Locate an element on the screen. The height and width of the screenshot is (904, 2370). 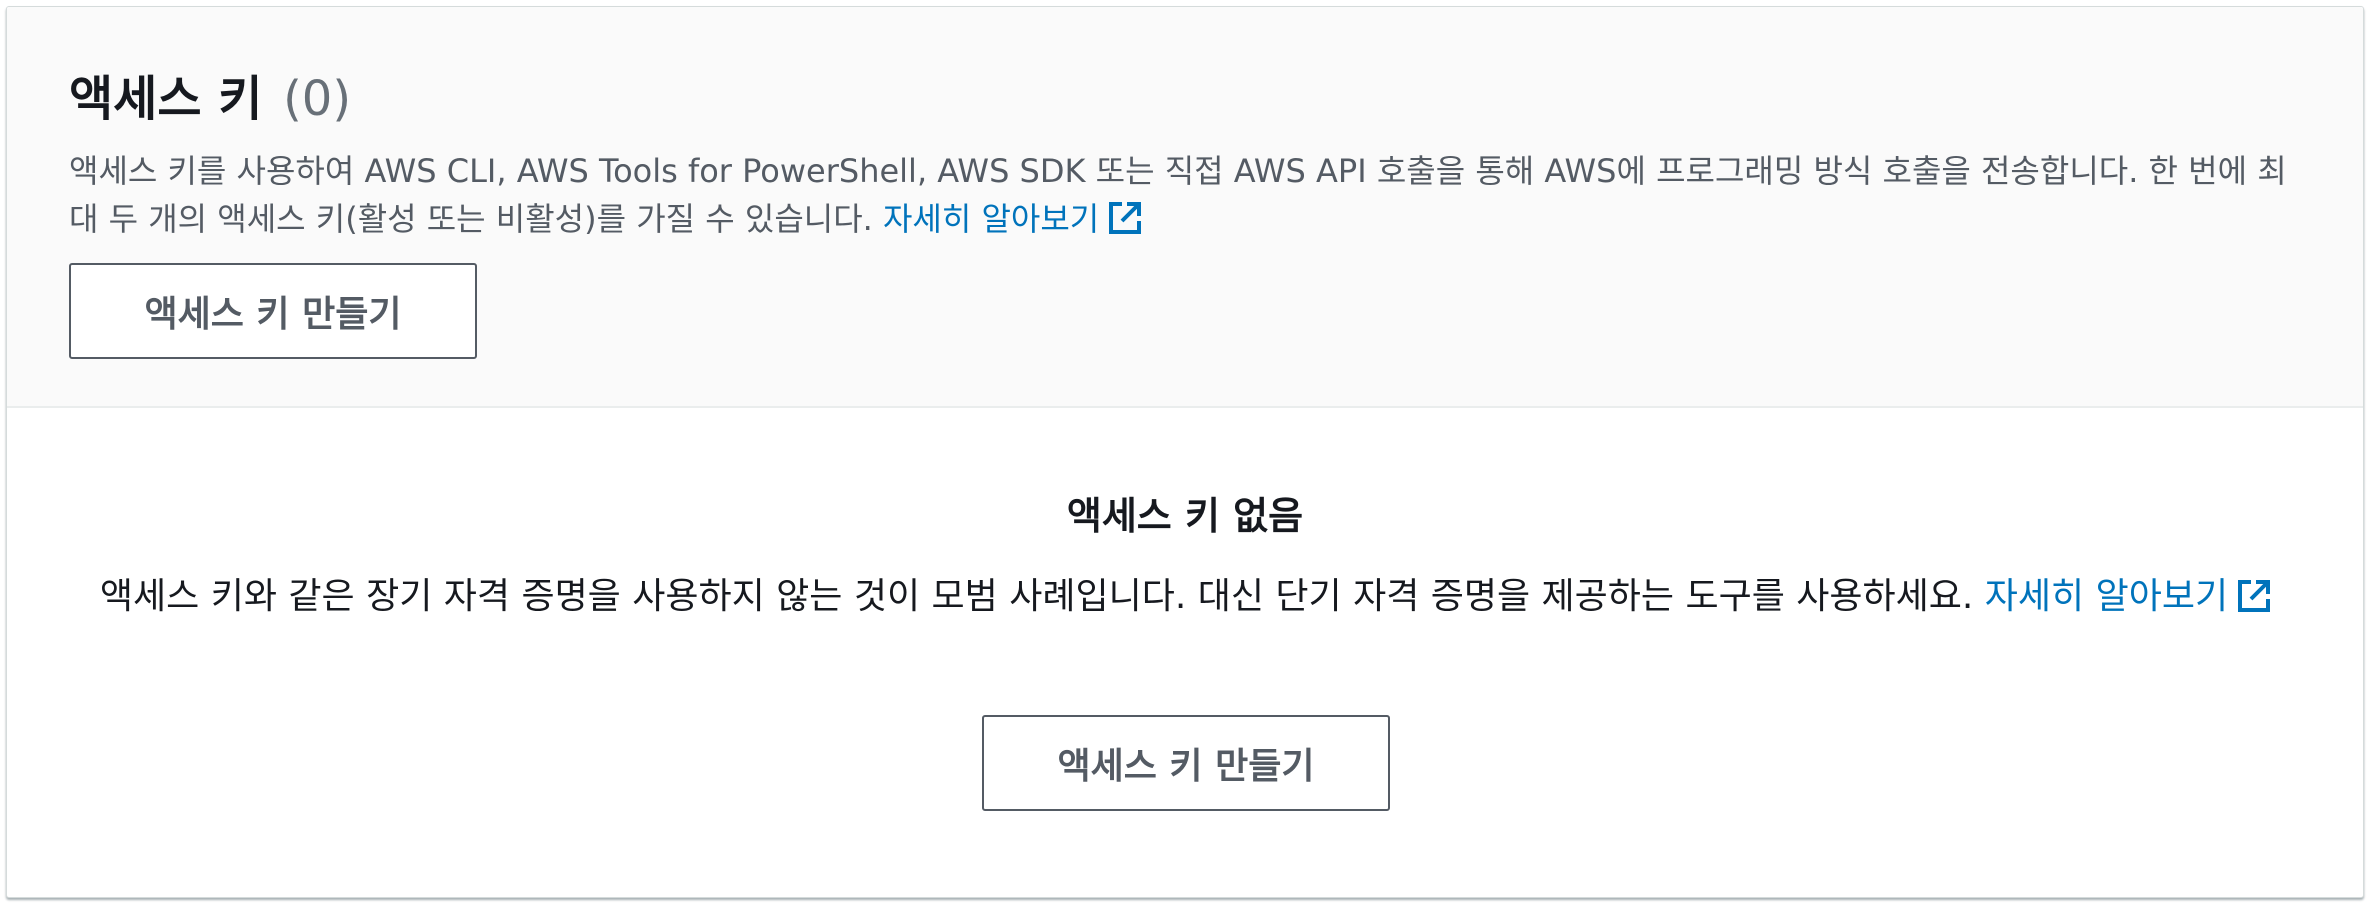
empty-state-title: 액세스 키 없음 is located at coordinates (1185, 516).